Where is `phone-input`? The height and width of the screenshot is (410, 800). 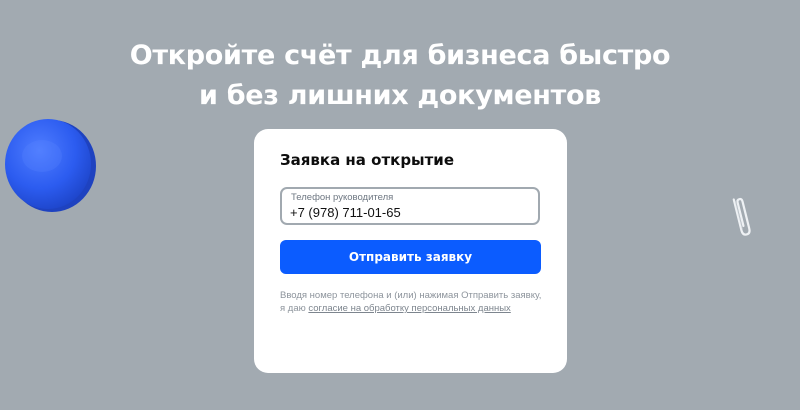
phone-input is located at coordinates (410, 212).